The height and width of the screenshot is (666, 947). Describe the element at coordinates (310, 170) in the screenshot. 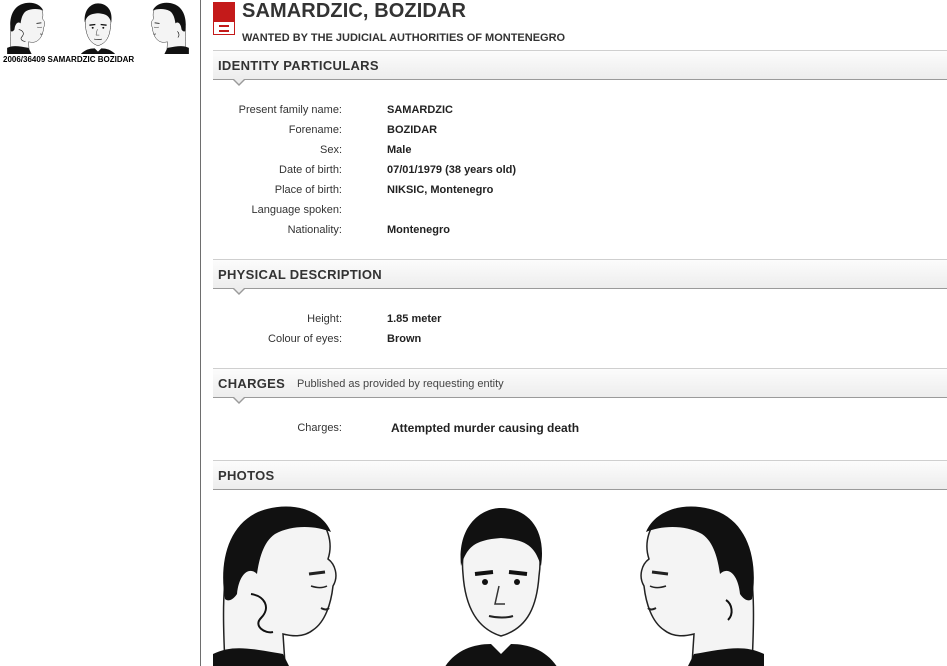

I see `field-label: Date of birth:` at that location.